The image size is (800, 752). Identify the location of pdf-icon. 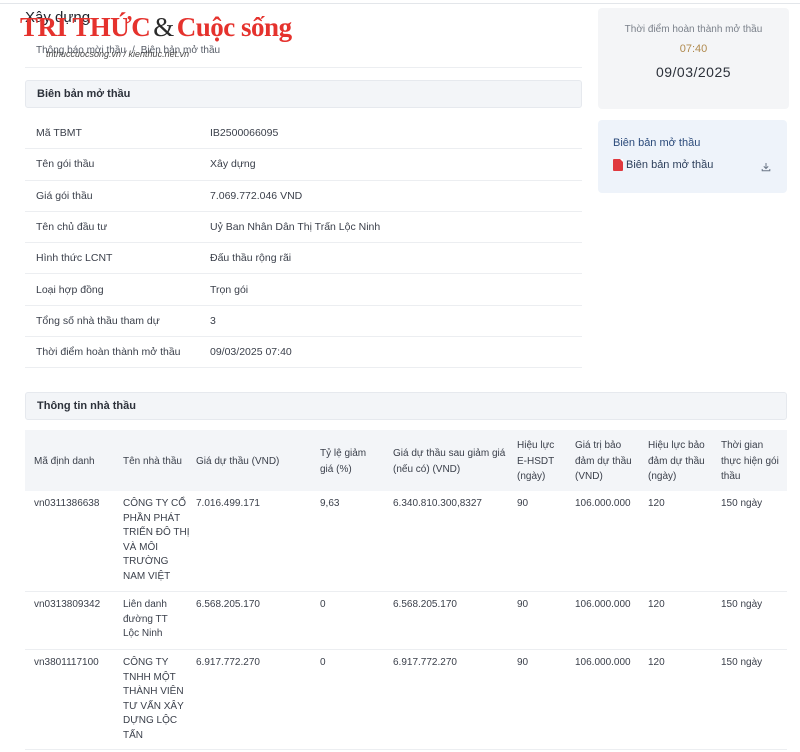
(618, 165).